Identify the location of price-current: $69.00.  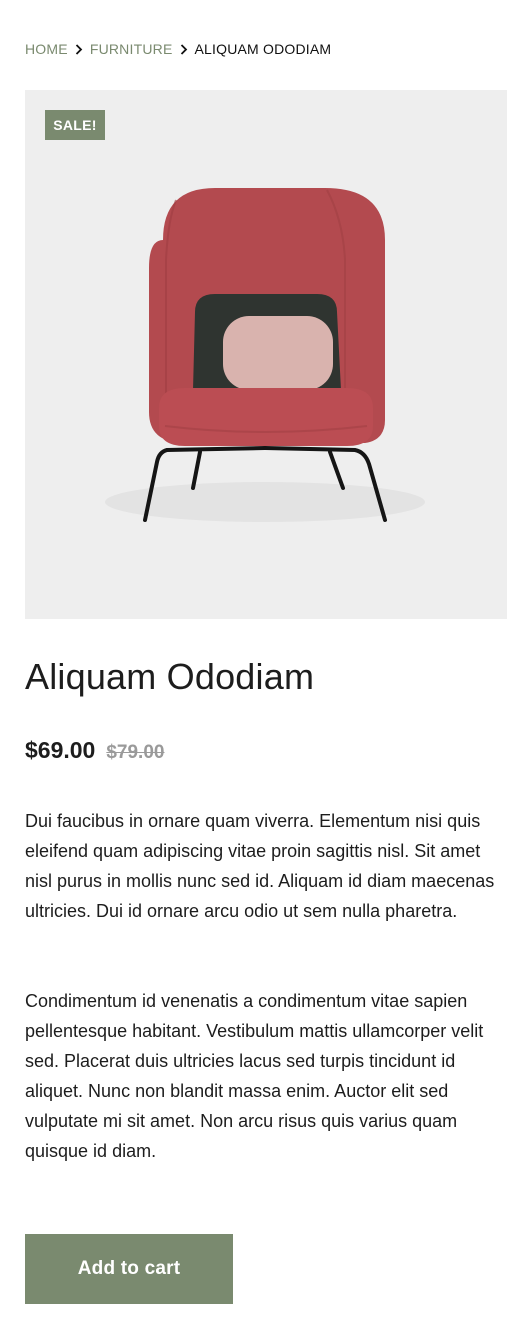
(60, 750).